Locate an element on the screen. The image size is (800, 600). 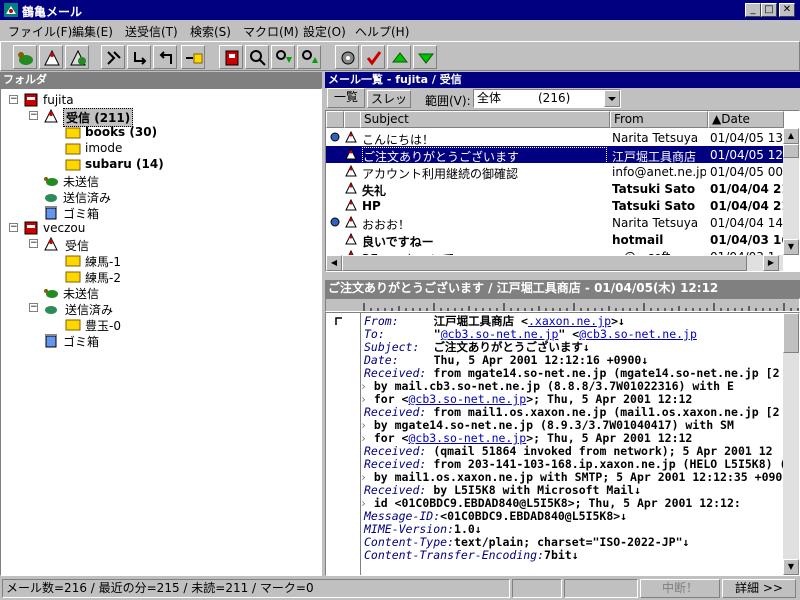
list-horizontal-scrollbar: ◀ ▶ is located at coordinates (554, 263).